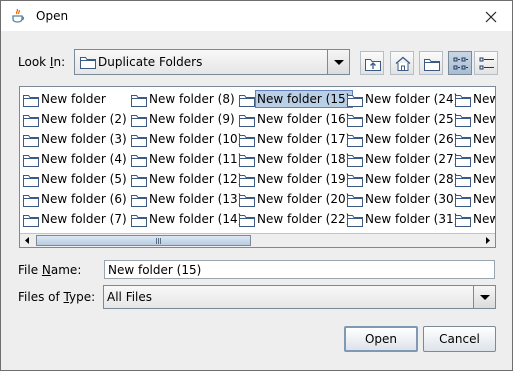 The height and width of the screenshot is (371, 513). I want to click on folder-list-item: New folder, so click(74, 99).